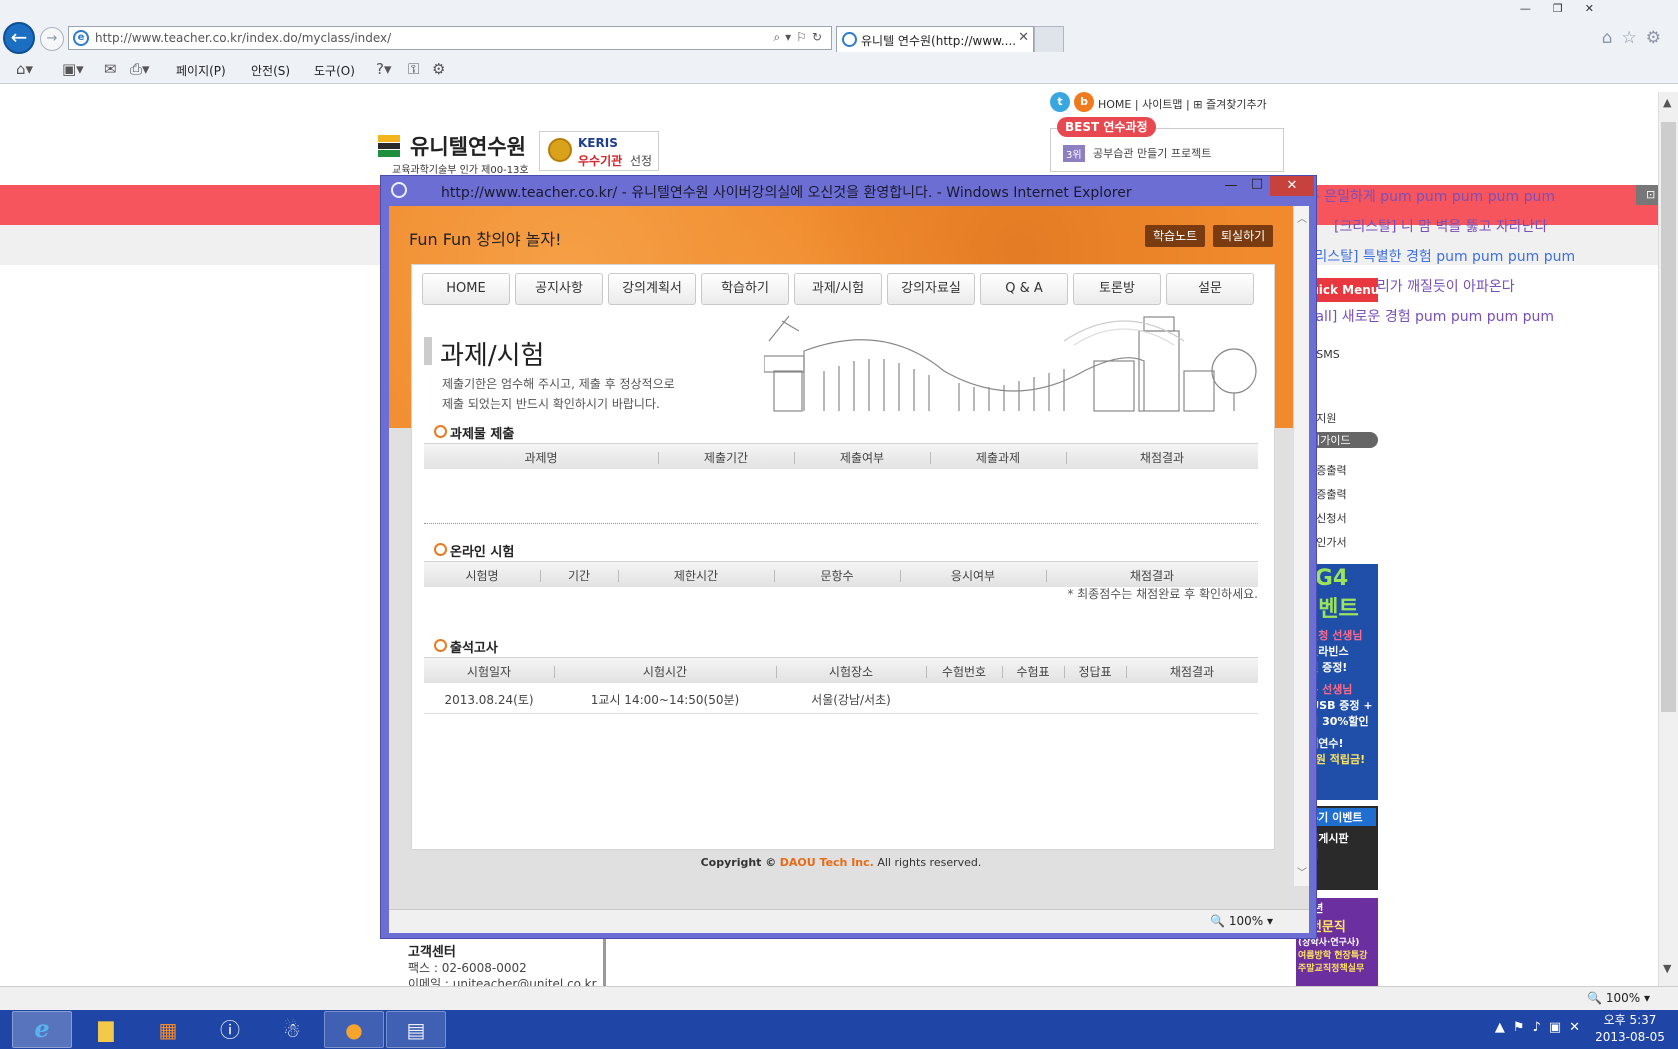  I want to click on classroom-slogan: Fun Fun 창의야 놀자!, so click(485, 239).